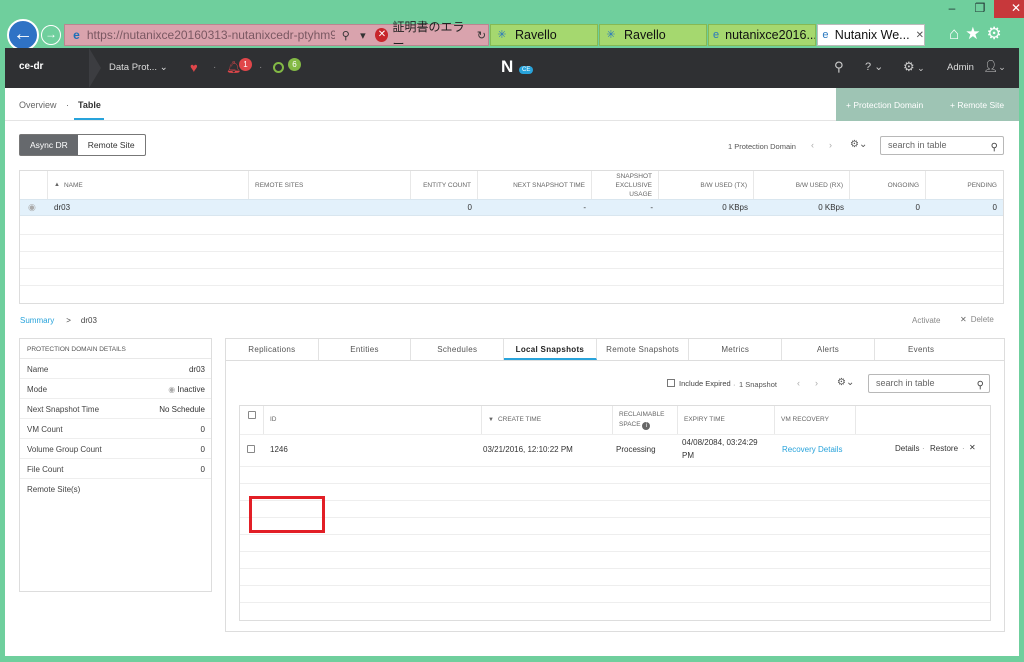 This screenshot has width=1024, height=662. Describe the element at coordinates (89, 105) in the screenshot. I see `table-link: Table` at that location.